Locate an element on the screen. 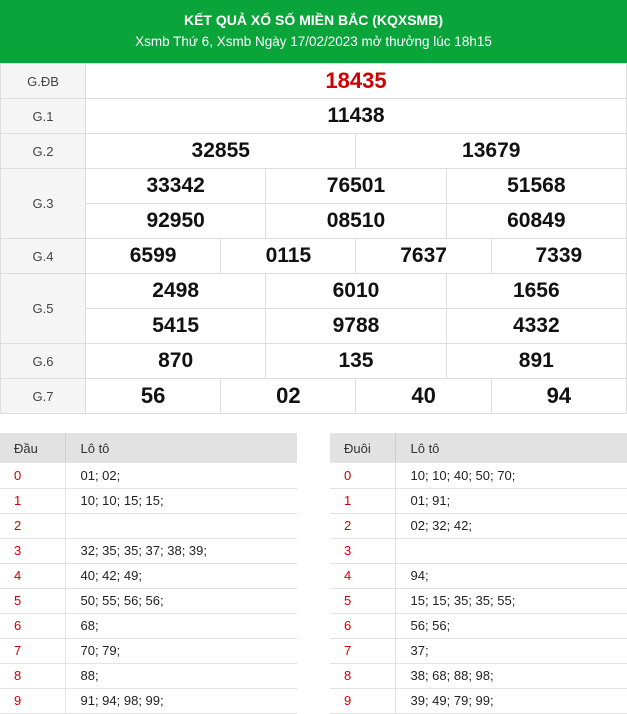 The height and width of the screenshot is (714, 627). duoi-digit: 4 is located at coordinates (363, 576).